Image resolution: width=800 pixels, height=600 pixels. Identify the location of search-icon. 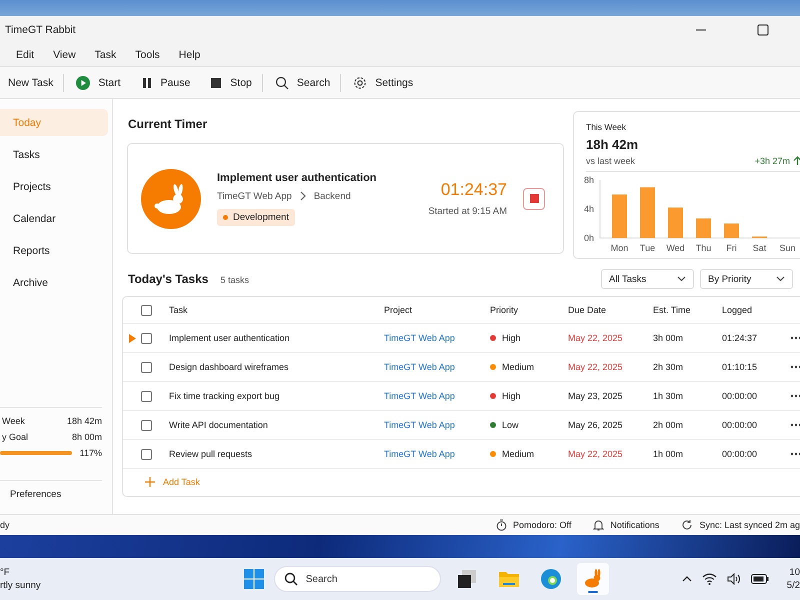
(281, 83).